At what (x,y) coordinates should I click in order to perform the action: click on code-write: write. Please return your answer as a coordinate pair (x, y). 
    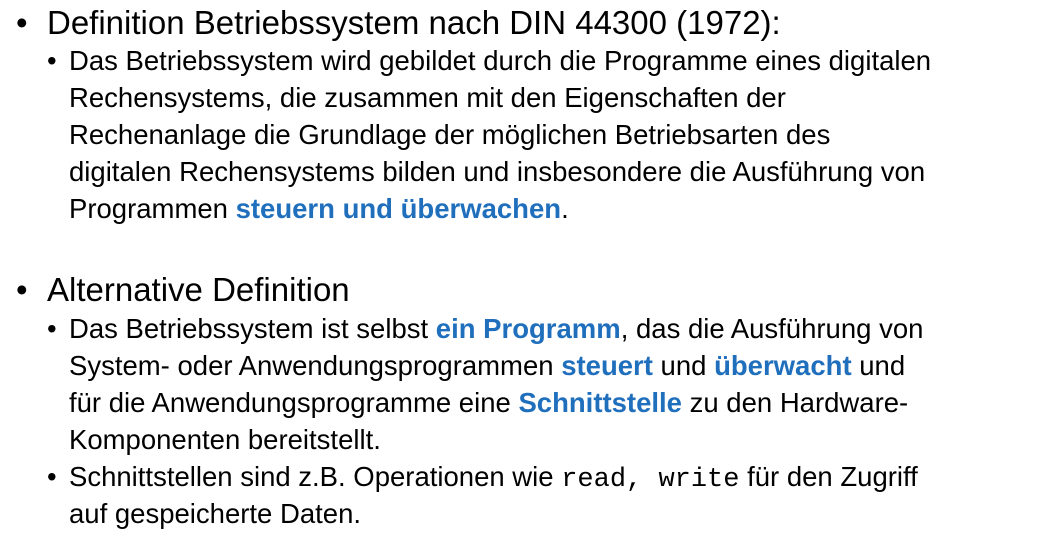
    Looking at the image, I should click on (699, 480).